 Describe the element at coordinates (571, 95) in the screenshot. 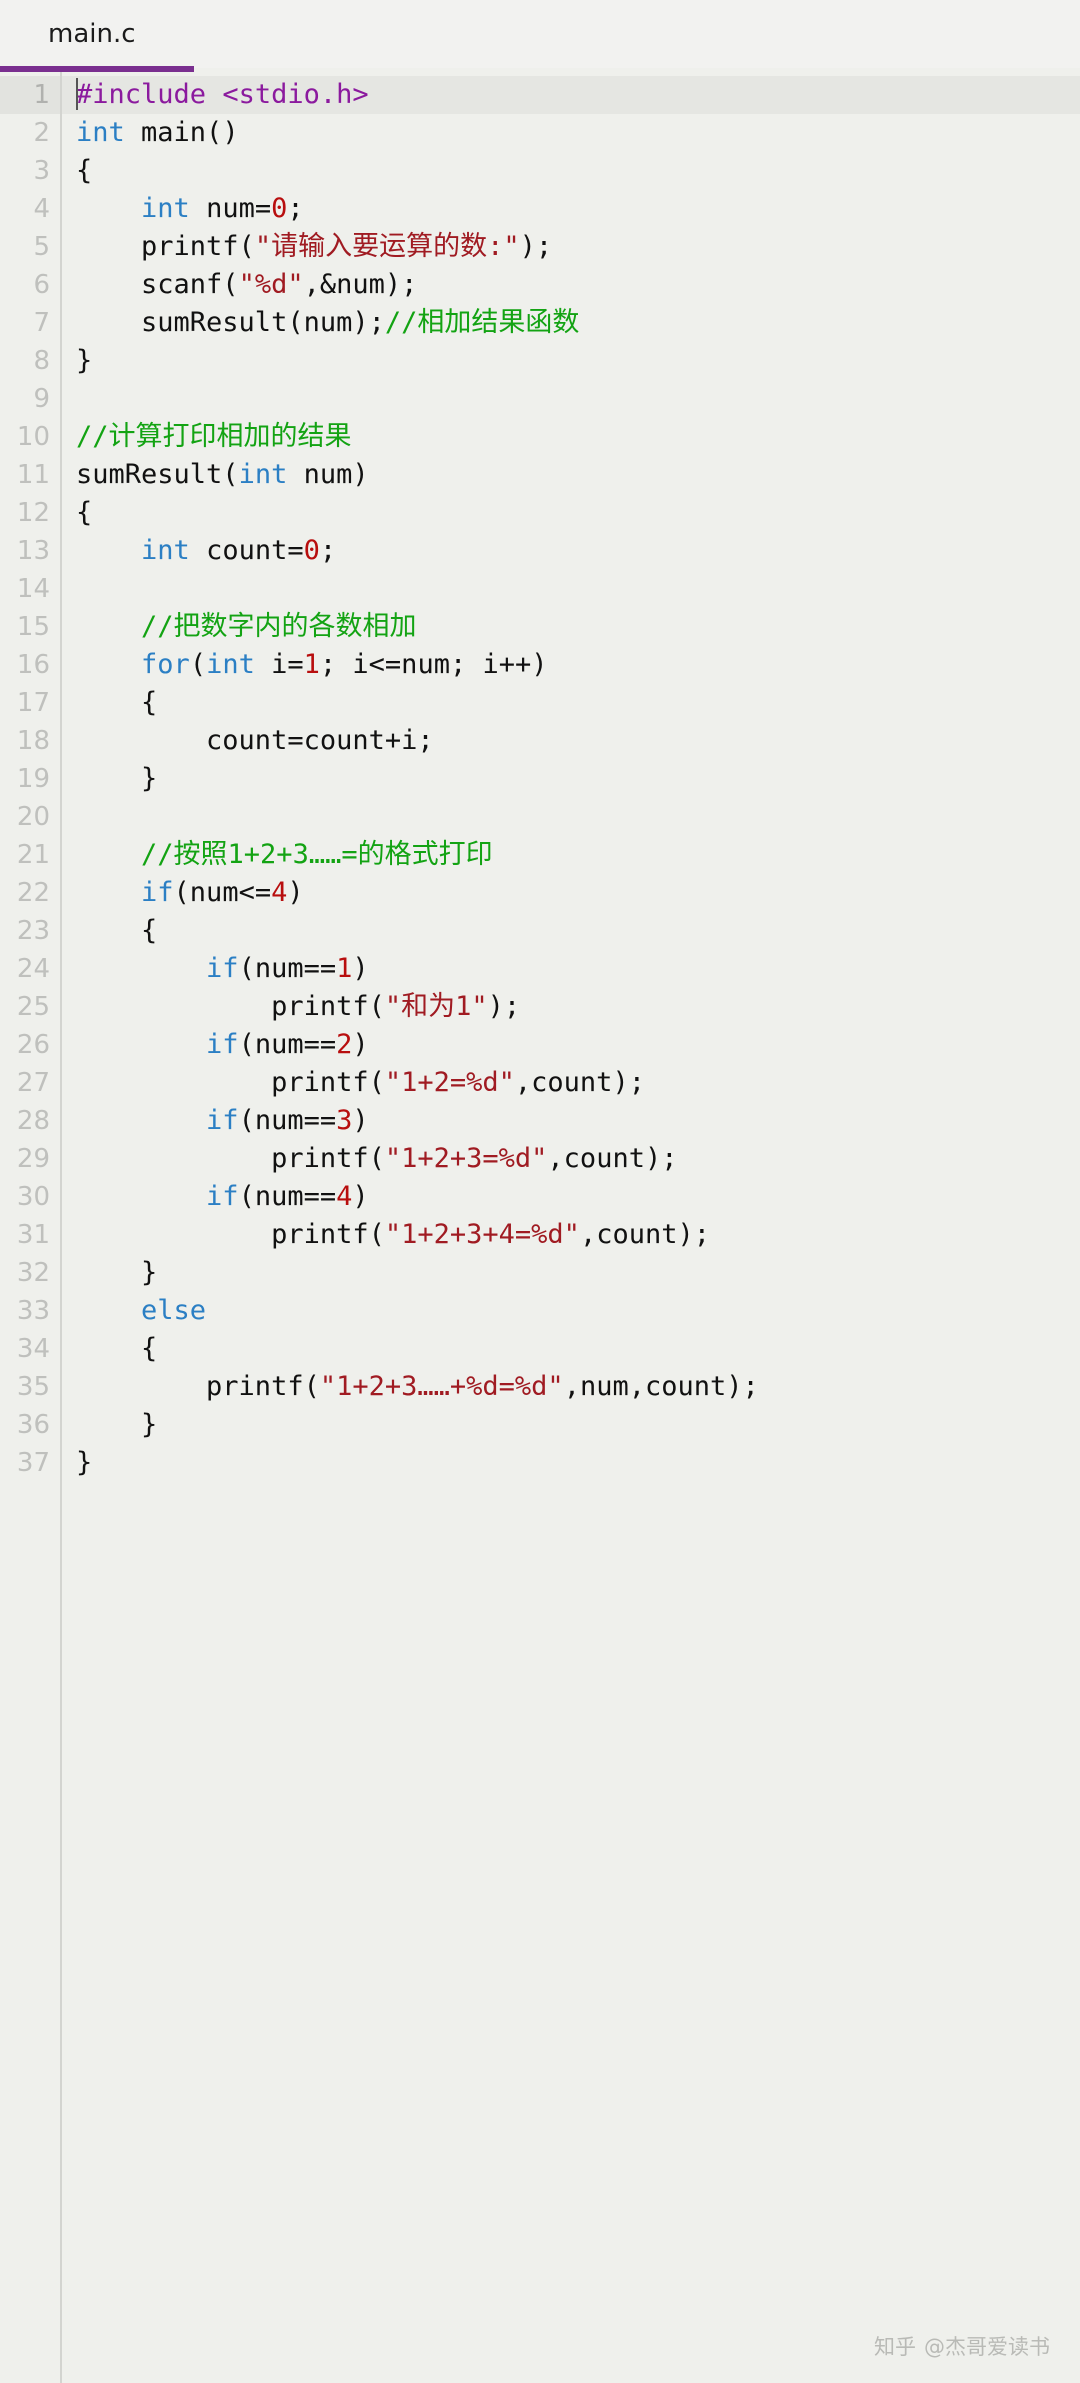

I see `code-line: #include <stdio.h>` at that location.